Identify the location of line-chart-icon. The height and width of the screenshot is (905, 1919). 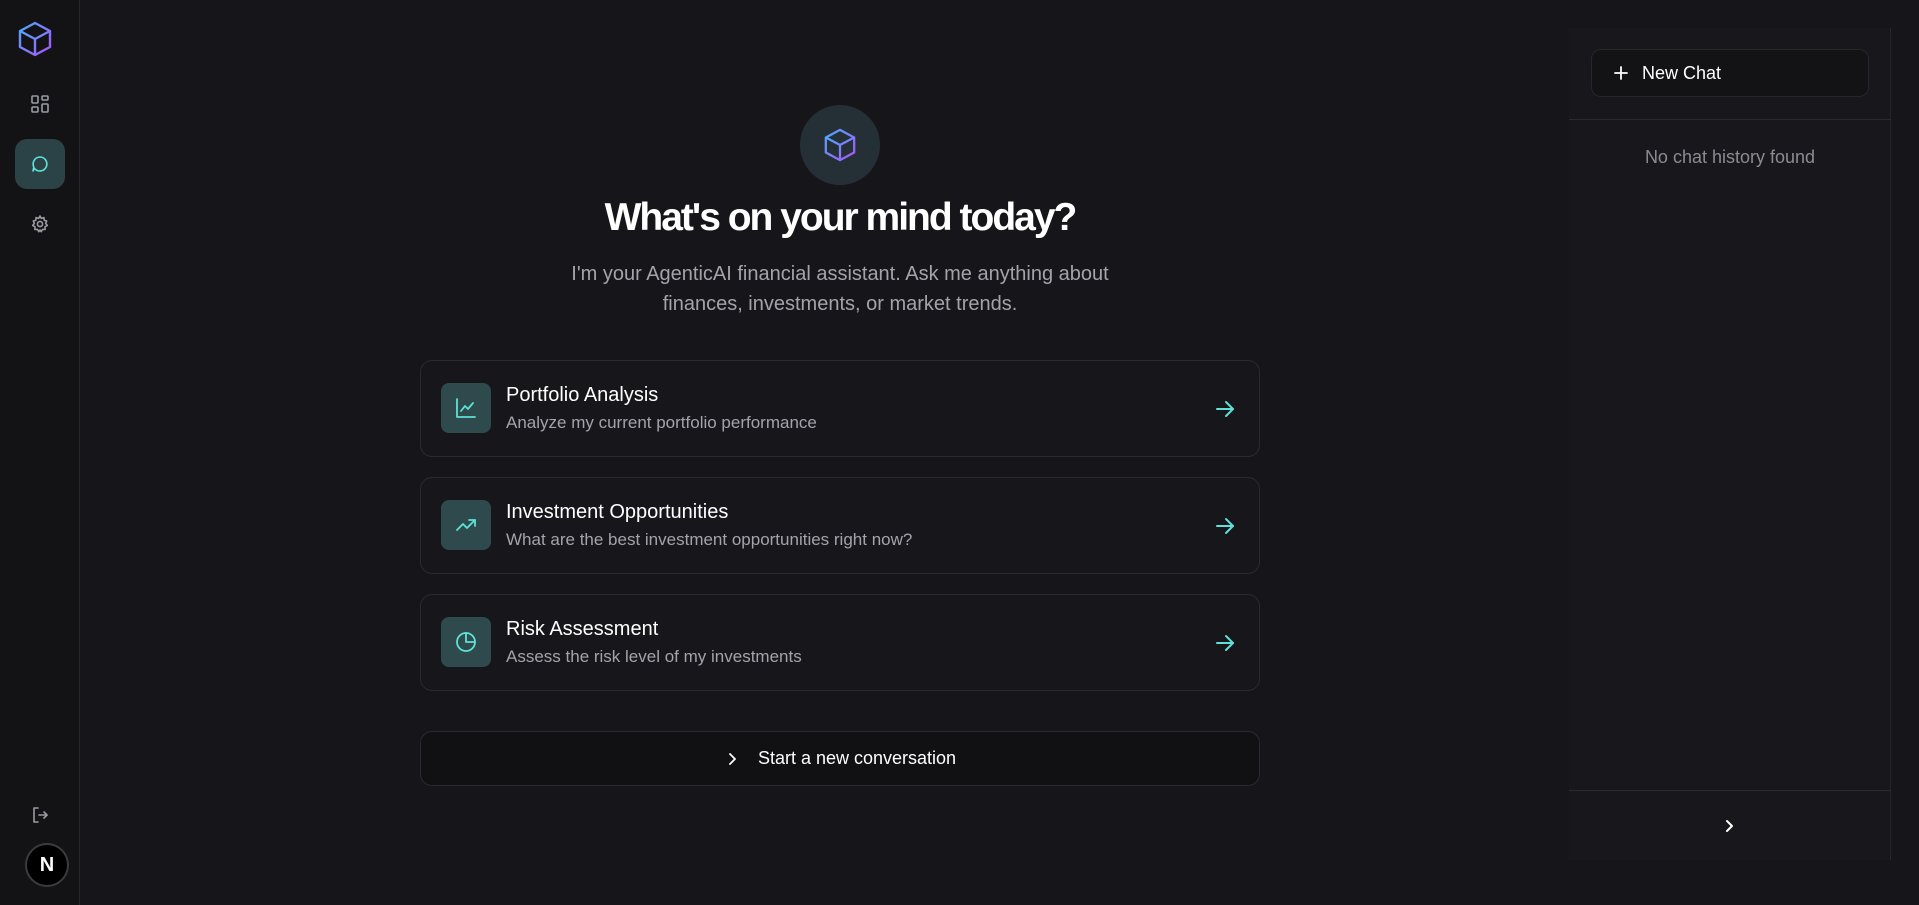
(466, 408).